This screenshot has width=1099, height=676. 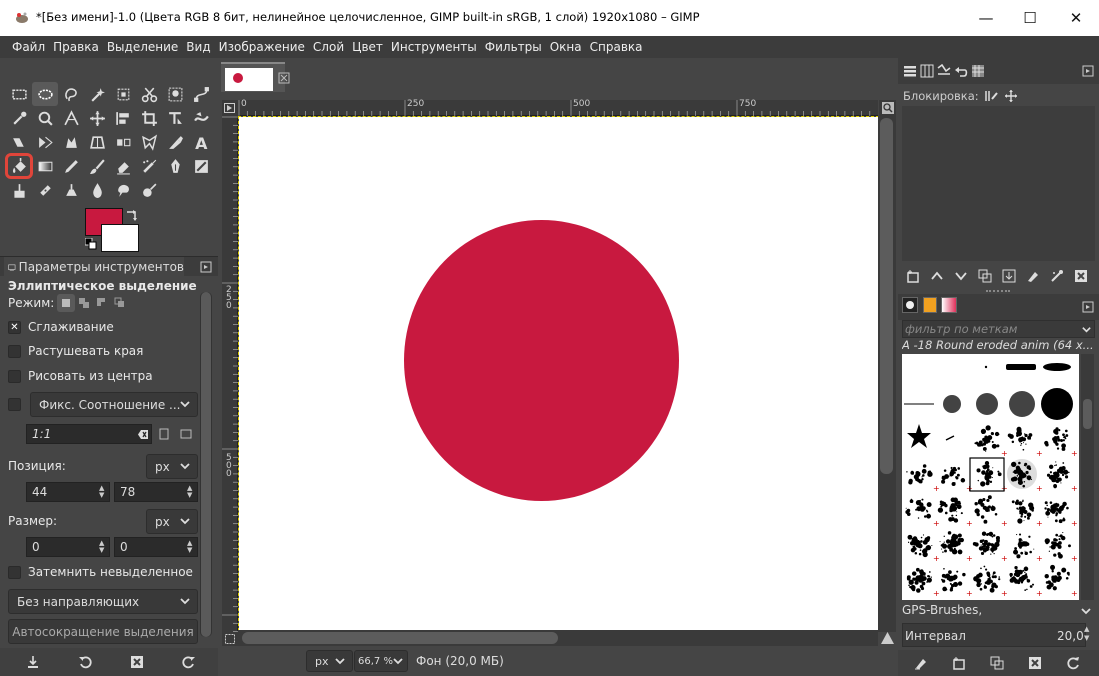 What do you see at coordinates (1030, 18) in the screenshot?
I see `maximize-button: ☐` at bounding box center [1030, 18].